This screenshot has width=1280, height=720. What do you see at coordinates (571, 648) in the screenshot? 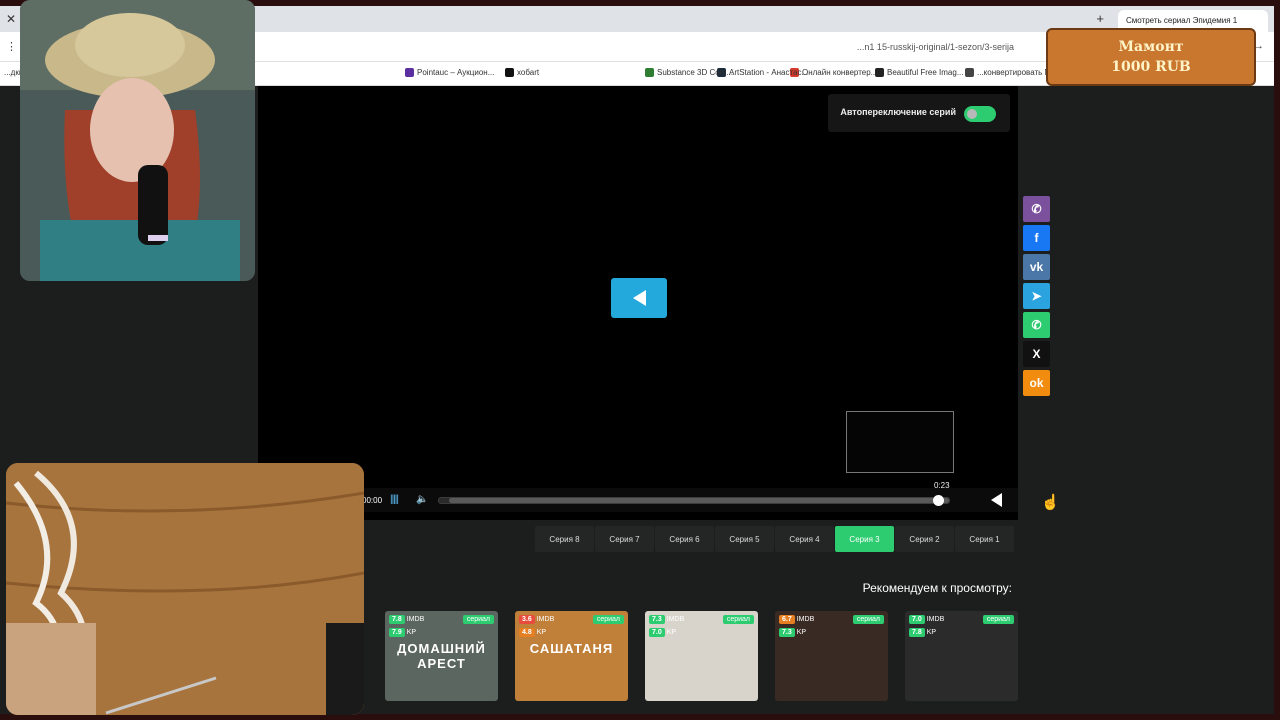
I see `poster-title: САШАТАНЯ` at bounding box center [571, 648].